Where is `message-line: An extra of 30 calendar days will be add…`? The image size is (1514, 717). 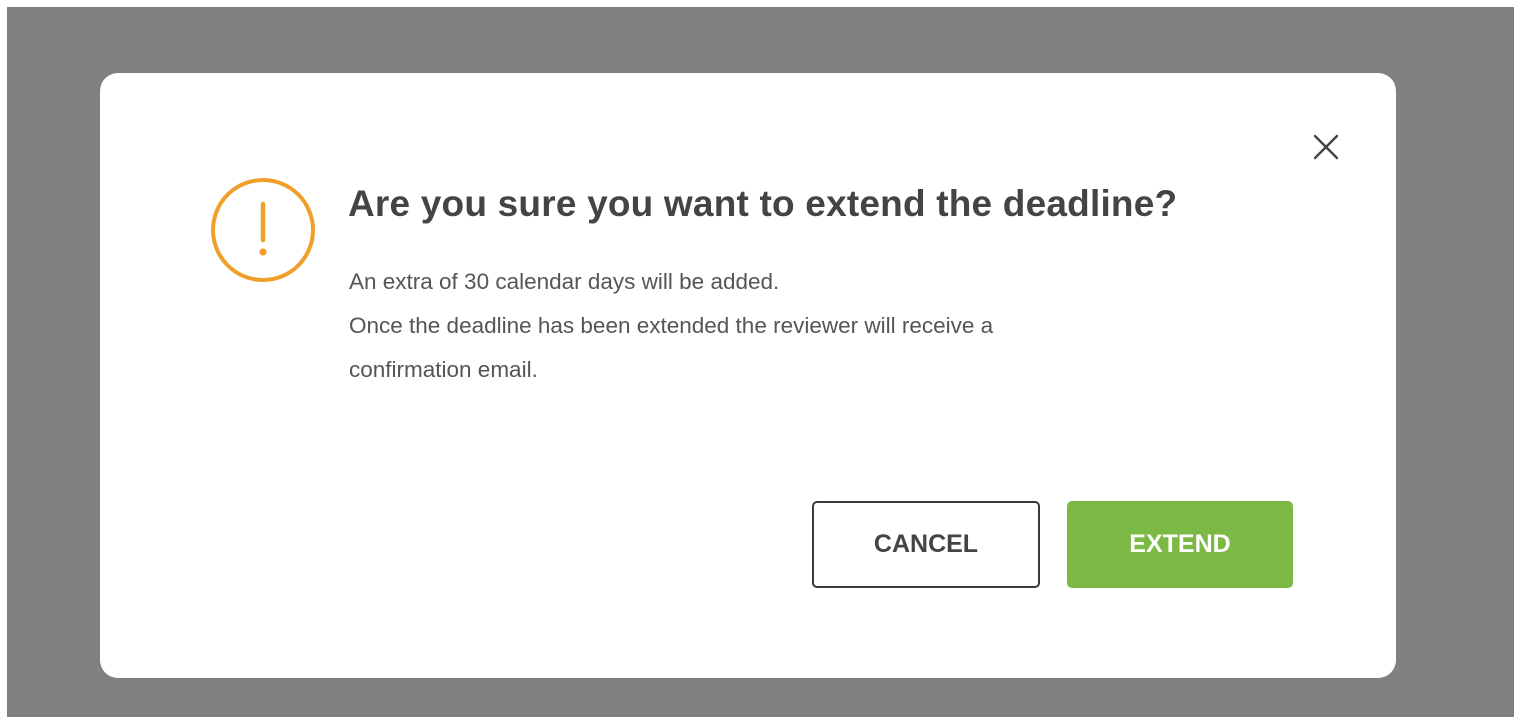 message-line: An extra of 30 calendar days will be add… is located at coordinates (564, 281).